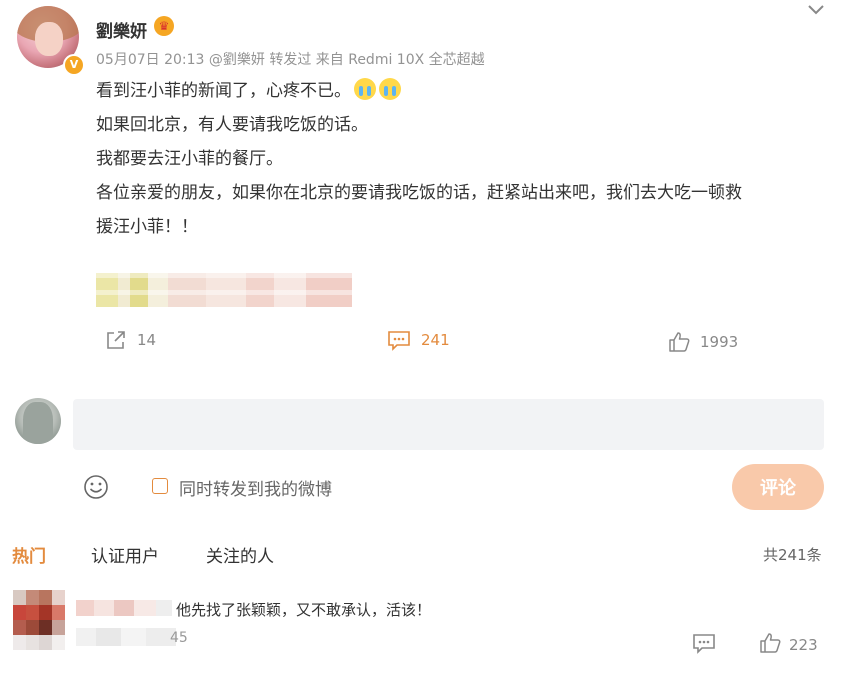  What do you see at coordinates (778, 487) in the screenshot?
I see `submit-comment-button: 评论` at bounding box center [778, 487].